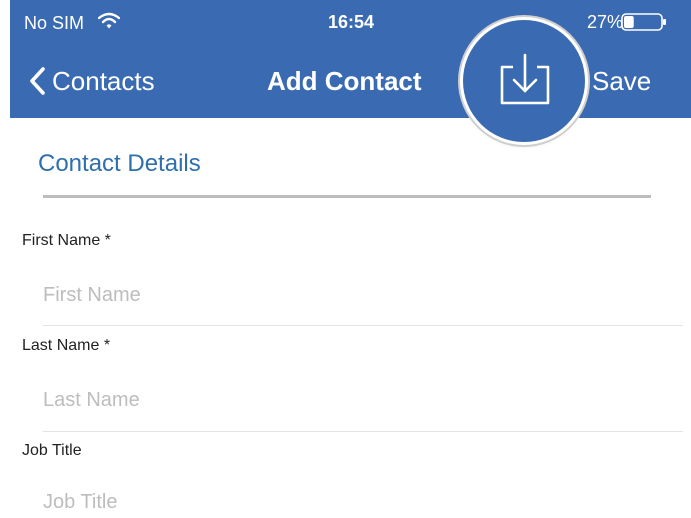  I want to click on back-label: Contacts, so click(103, 80).